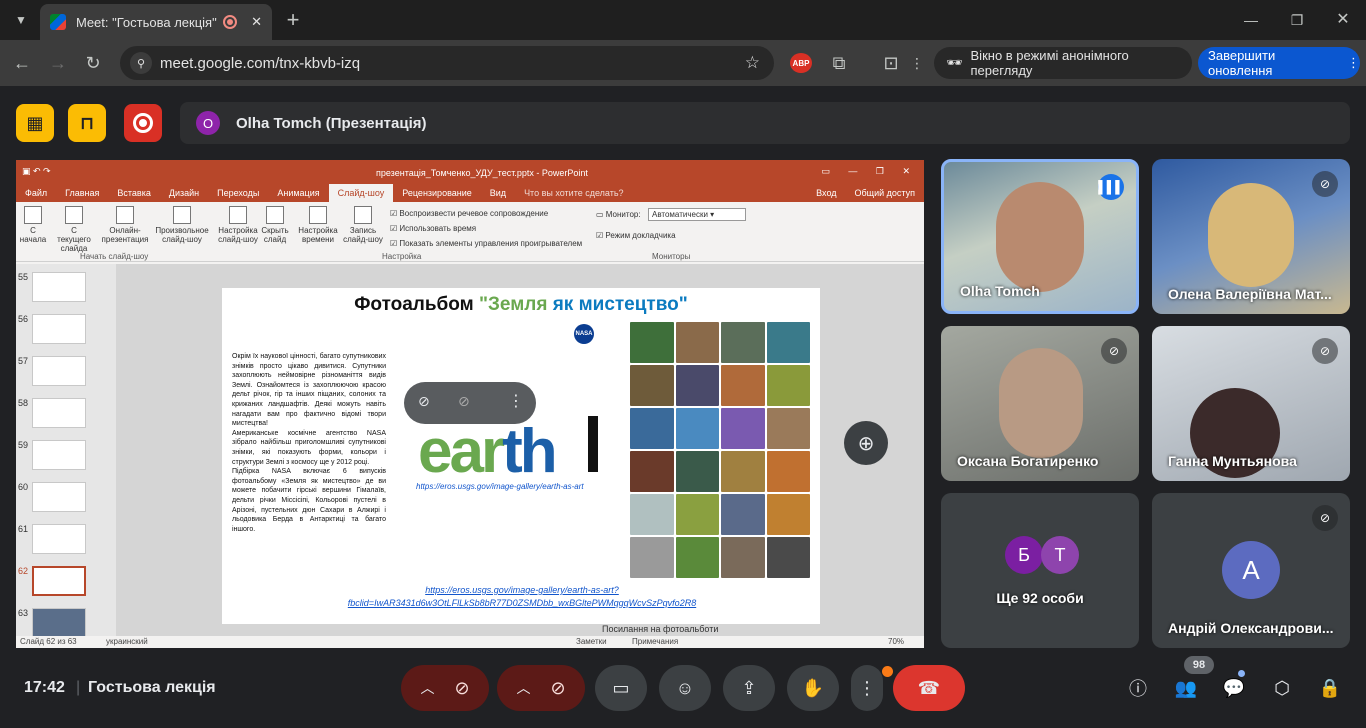 The height and width of the screenshot is (728, 1366). What do you see at coordinates (152, 687) in the screenshot?
I see `meeting-name: Гостьова лекція` at bounding box center [152, 687].